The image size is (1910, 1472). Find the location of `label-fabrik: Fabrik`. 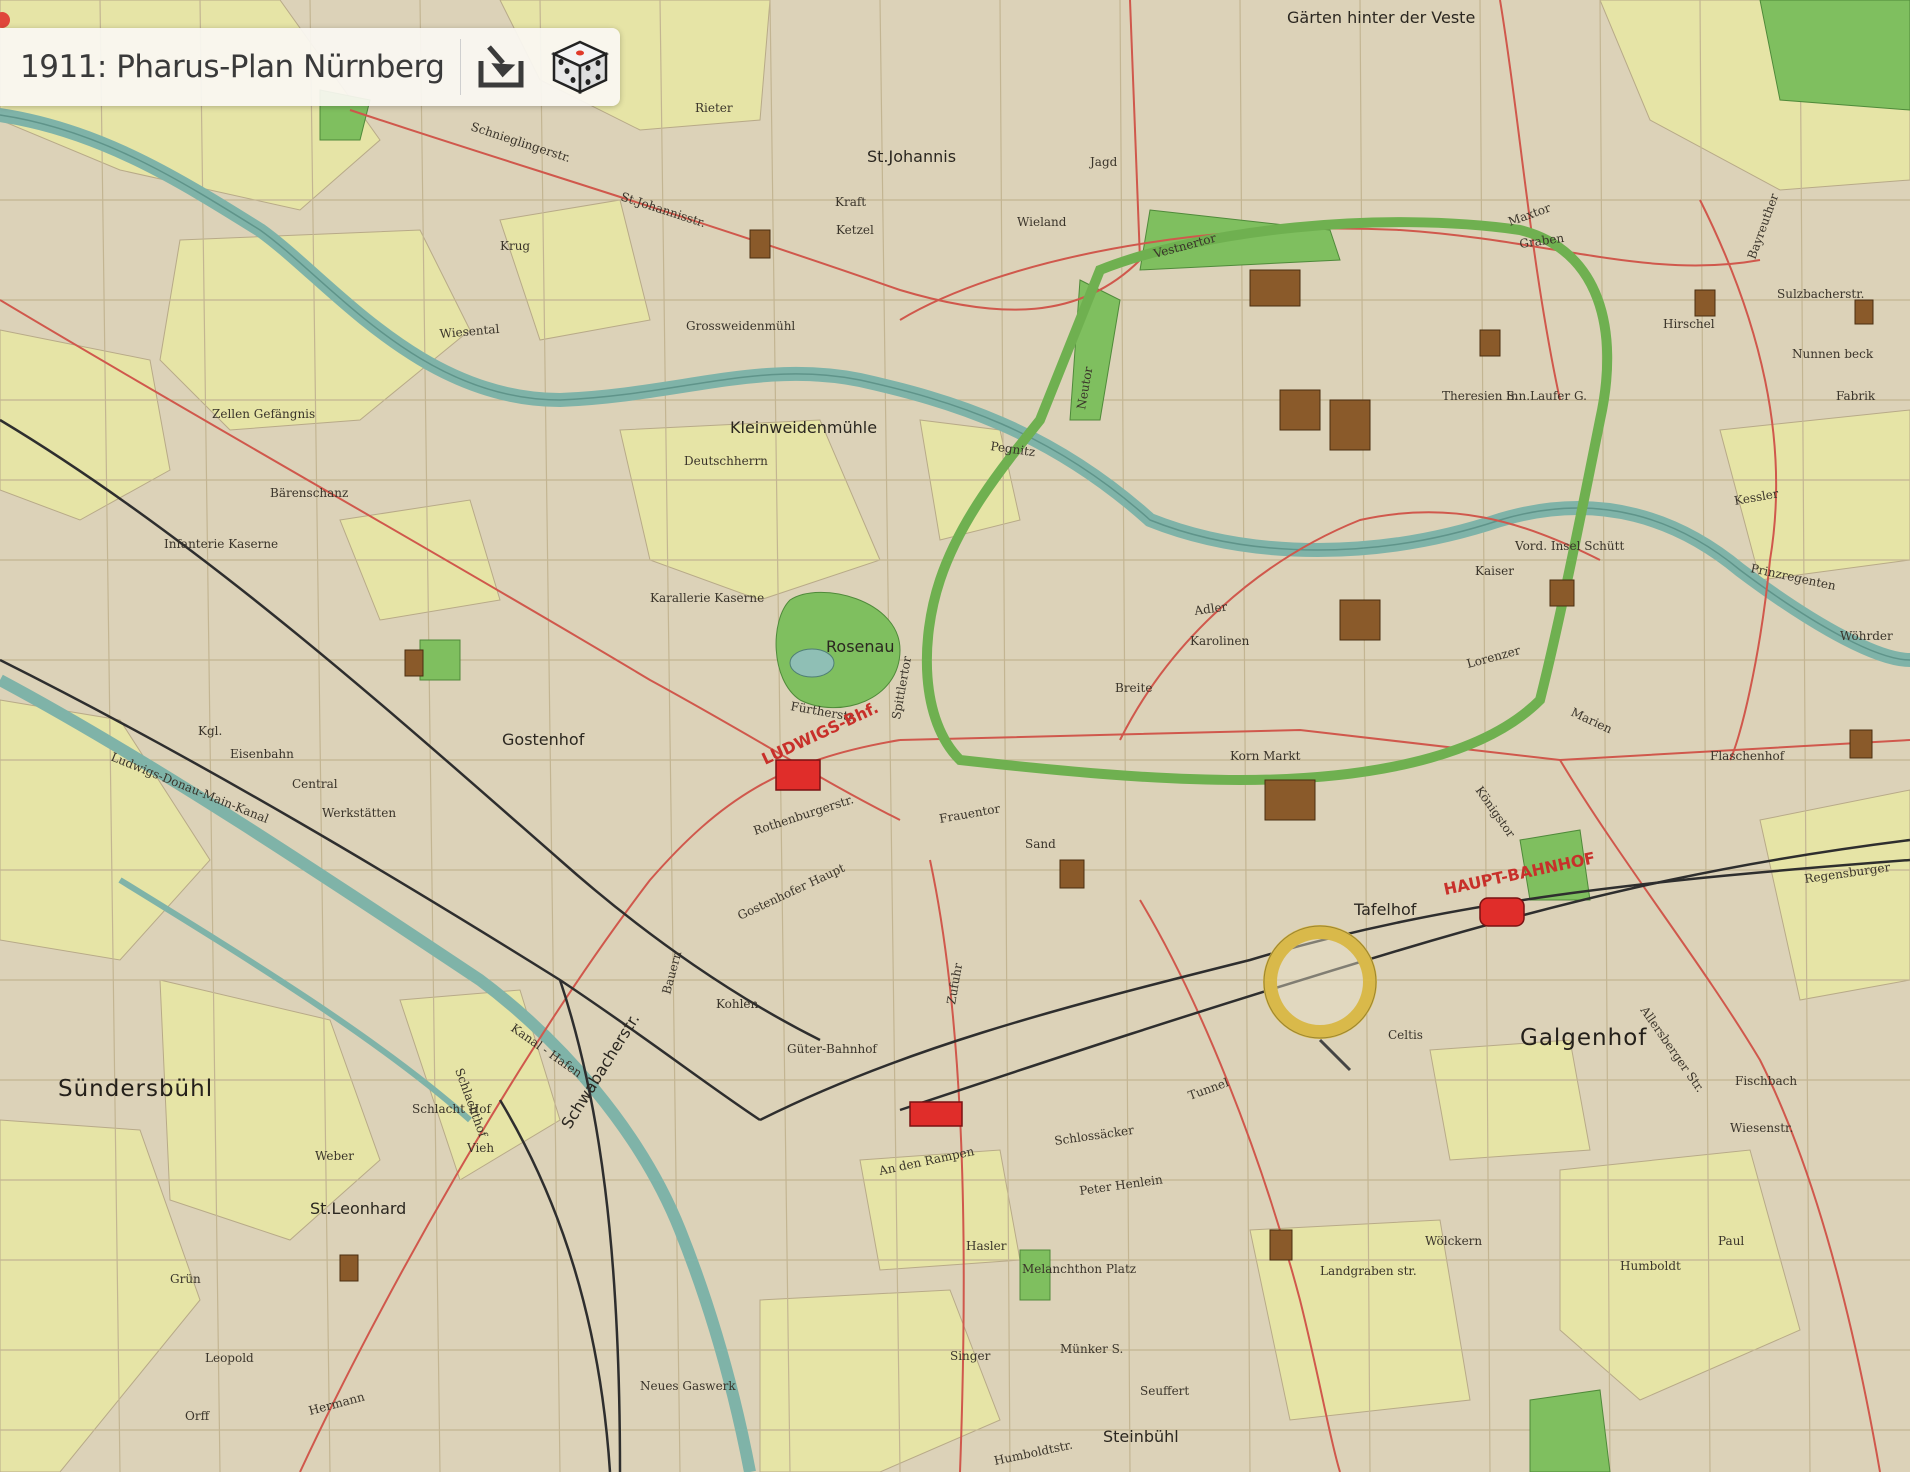

label-fabrik: Fabrik is located at coordinates (1856, 396).